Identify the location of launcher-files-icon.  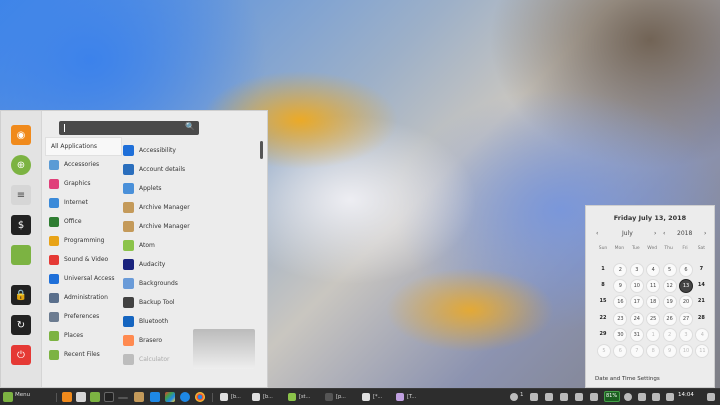
(95, 397).